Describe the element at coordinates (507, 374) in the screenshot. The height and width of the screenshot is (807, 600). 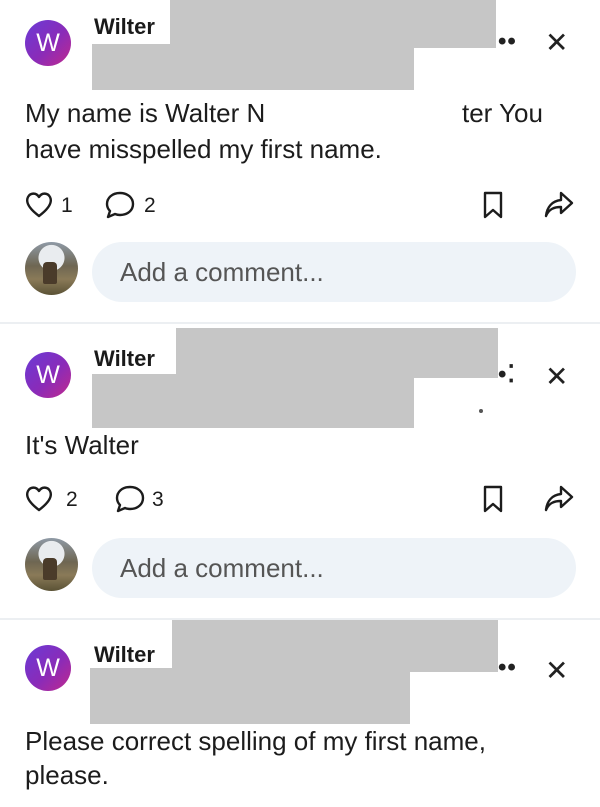
I see `more-options-button: •⁚` at that location.